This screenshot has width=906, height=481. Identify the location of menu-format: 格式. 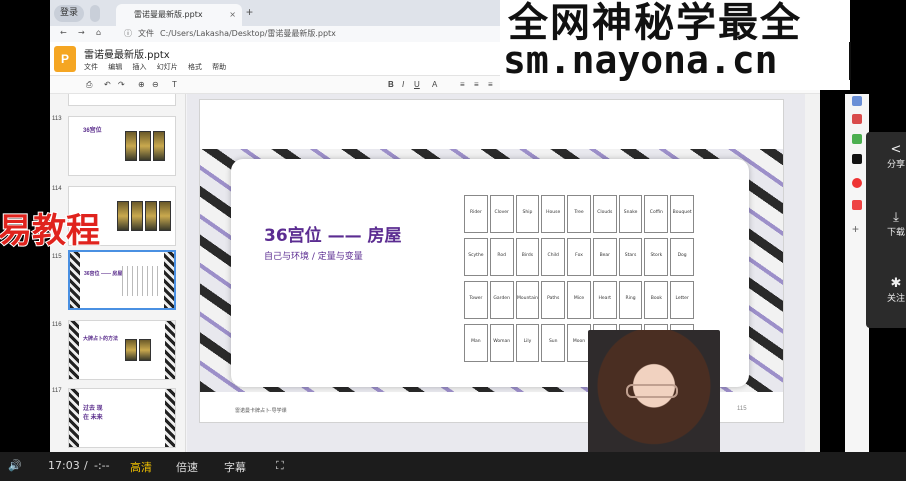
(195, 67).